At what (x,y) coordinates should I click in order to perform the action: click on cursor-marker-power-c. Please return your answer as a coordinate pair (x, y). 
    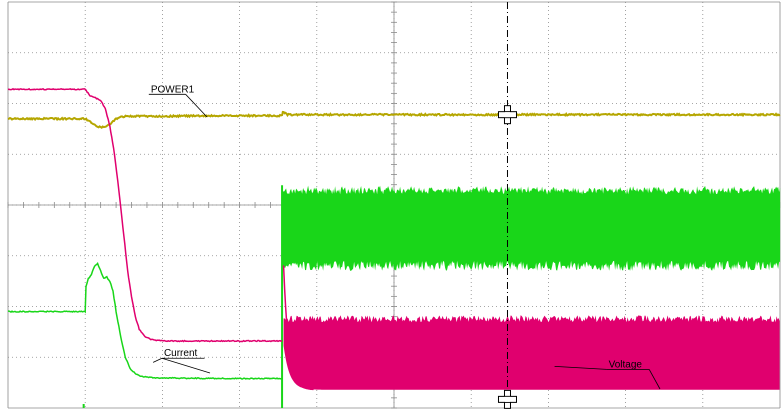
    Looking at the image, I should click on (507, 115).